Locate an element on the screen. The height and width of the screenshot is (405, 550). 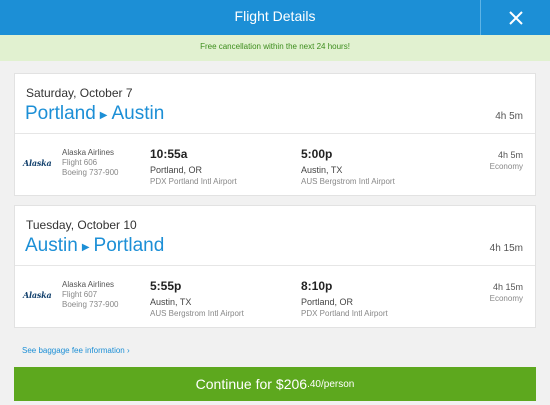
arrival-time: 5:00p is located at coordinates (317, 154).